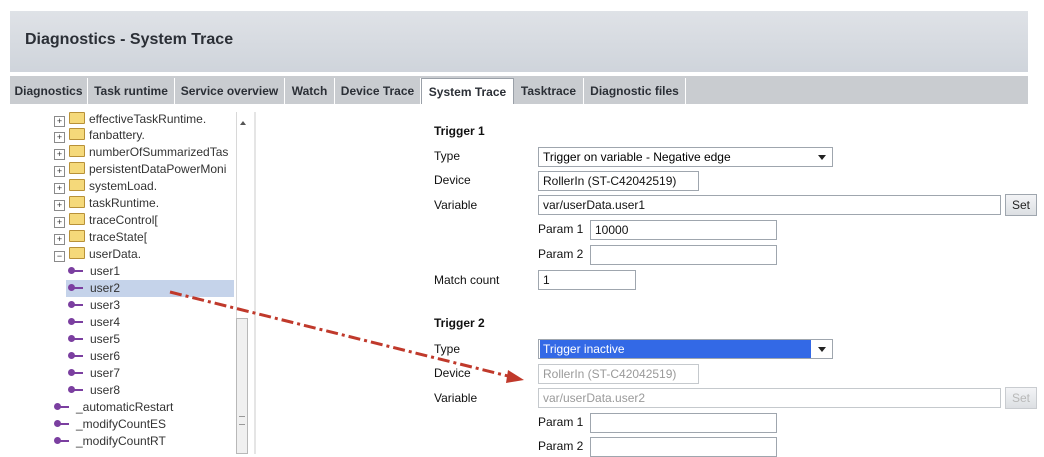  I want to click on arrow-head-icon, so click(515, 376).